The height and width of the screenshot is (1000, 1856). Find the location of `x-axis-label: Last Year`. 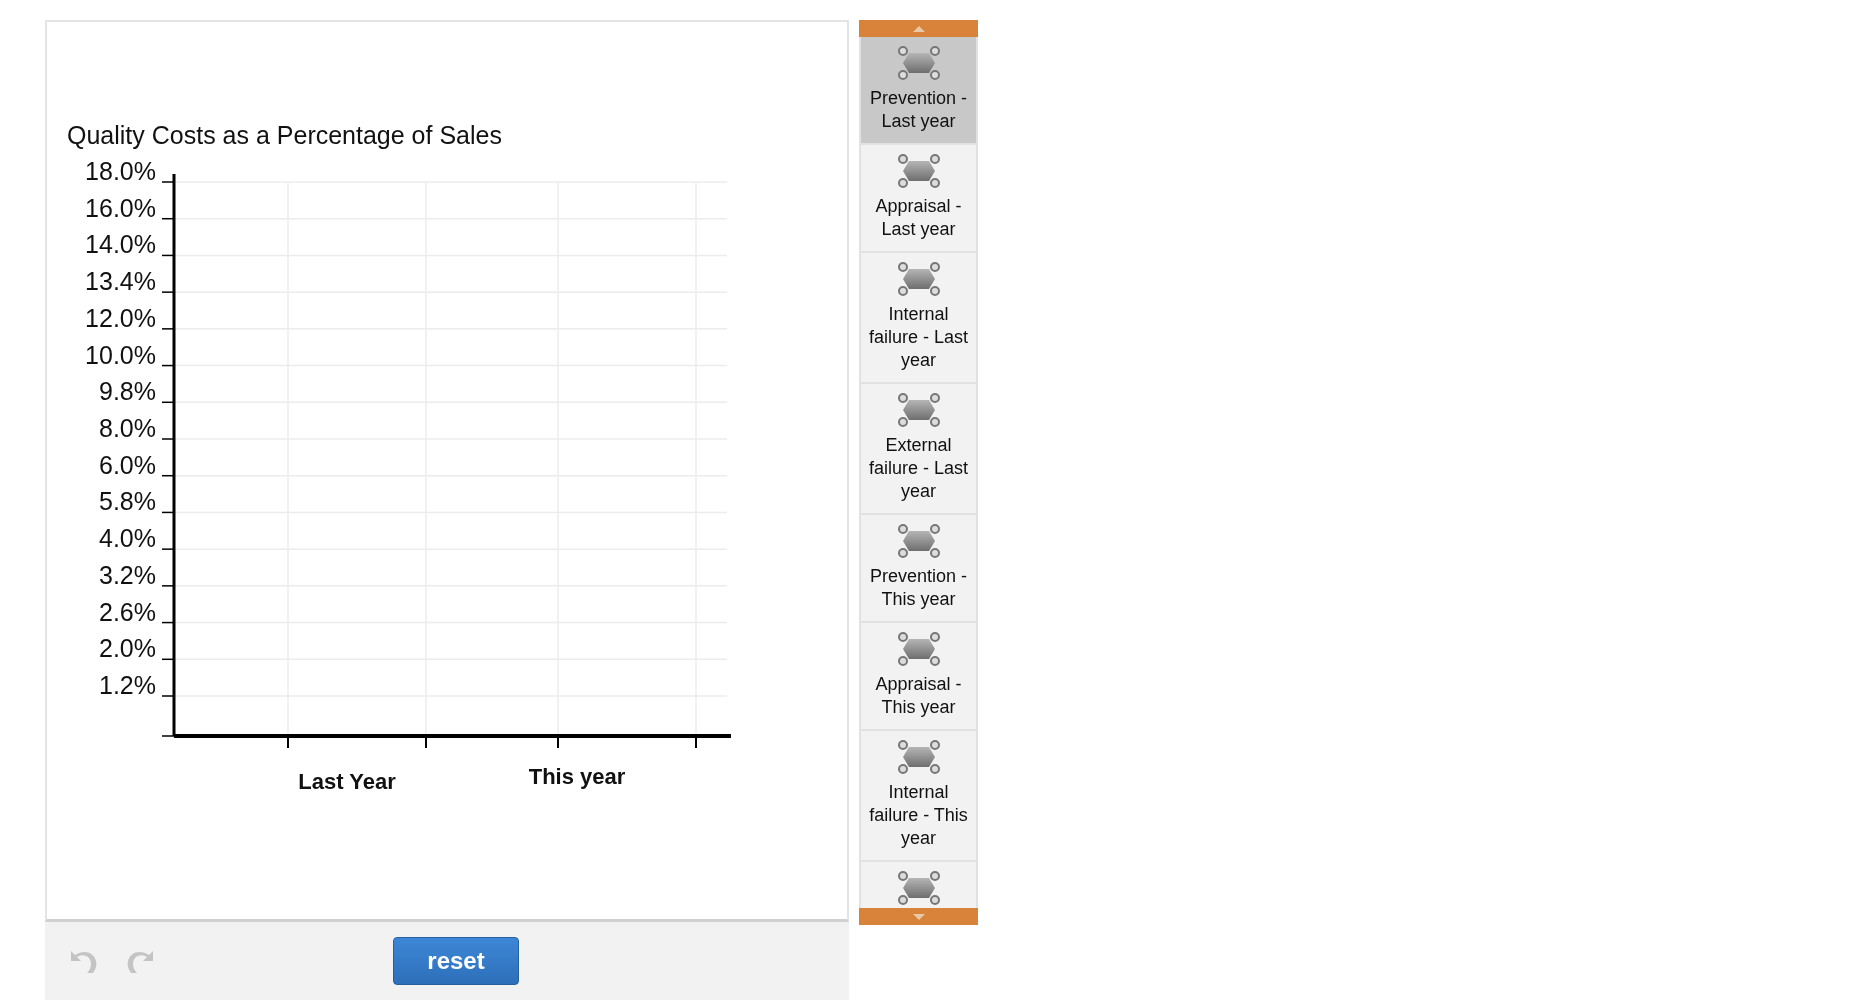

x-axis-label: Last Year is located at coordinates (347, 781).